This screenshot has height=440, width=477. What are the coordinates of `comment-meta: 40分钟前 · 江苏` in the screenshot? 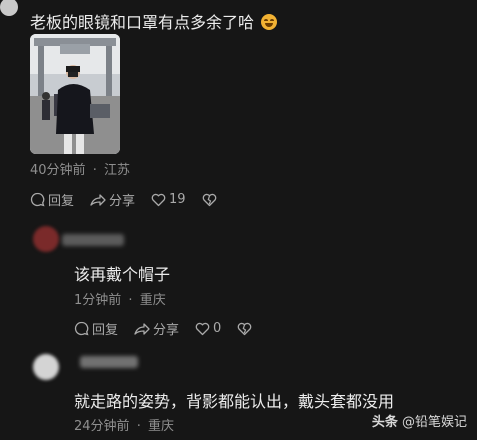 It's located at (80, 168).